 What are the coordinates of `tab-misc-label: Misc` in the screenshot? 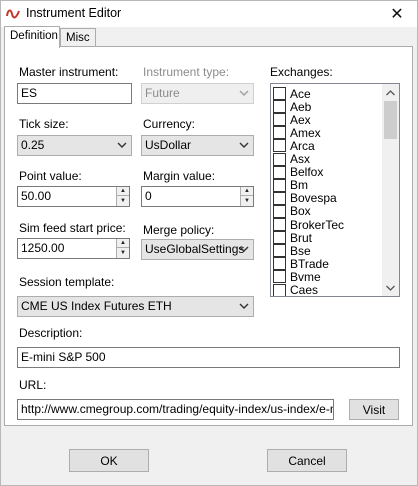 It's located at (78, 38).